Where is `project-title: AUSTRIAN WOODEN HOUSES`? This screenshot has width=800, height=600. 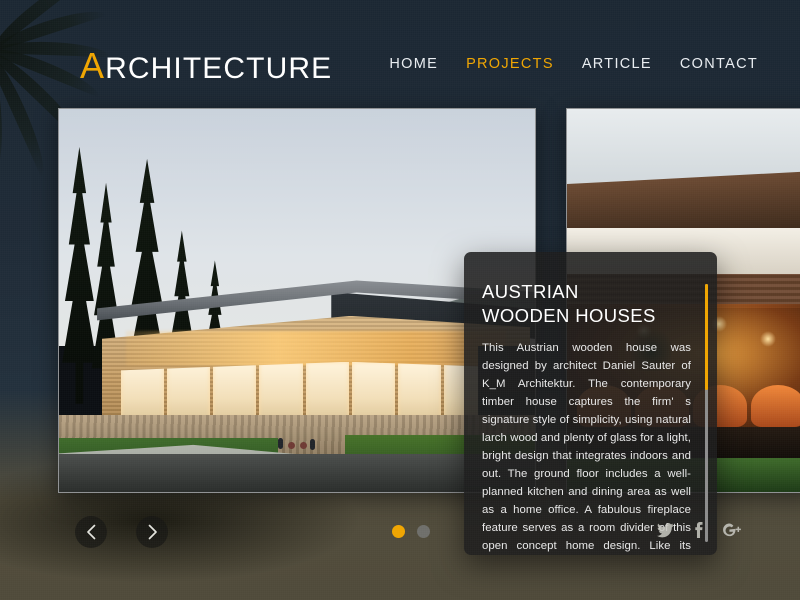 project-title: AUSTRIAN WOODEN HOUSES is located at coordinates (569, 304).